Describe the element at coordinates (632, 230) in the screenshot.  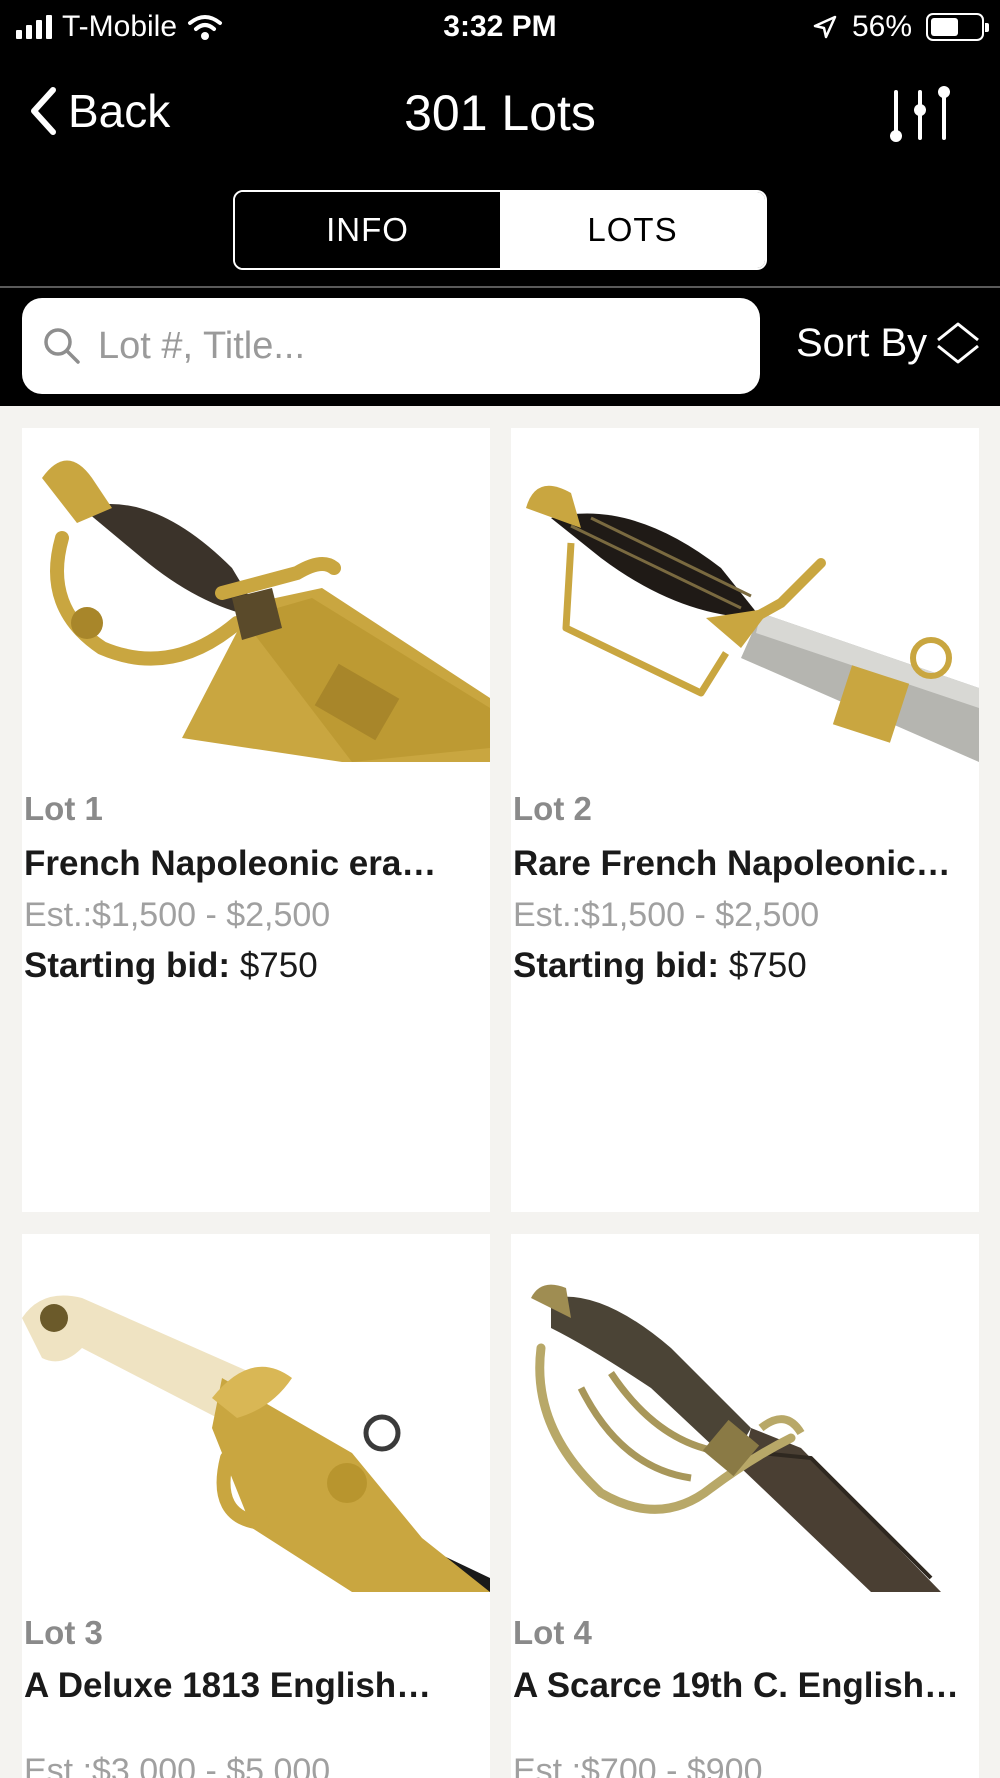
I see `tab-lots: LOTS` at that location.